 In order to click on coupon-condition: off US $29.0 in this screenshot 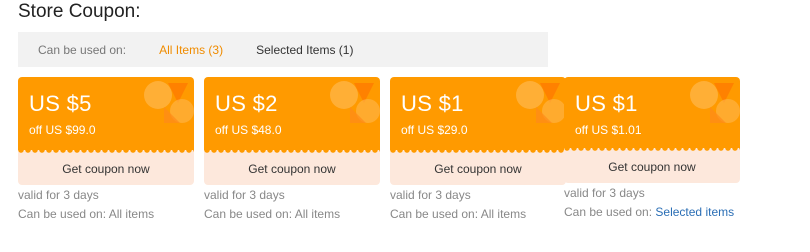, I will do `click(434, 130)`.